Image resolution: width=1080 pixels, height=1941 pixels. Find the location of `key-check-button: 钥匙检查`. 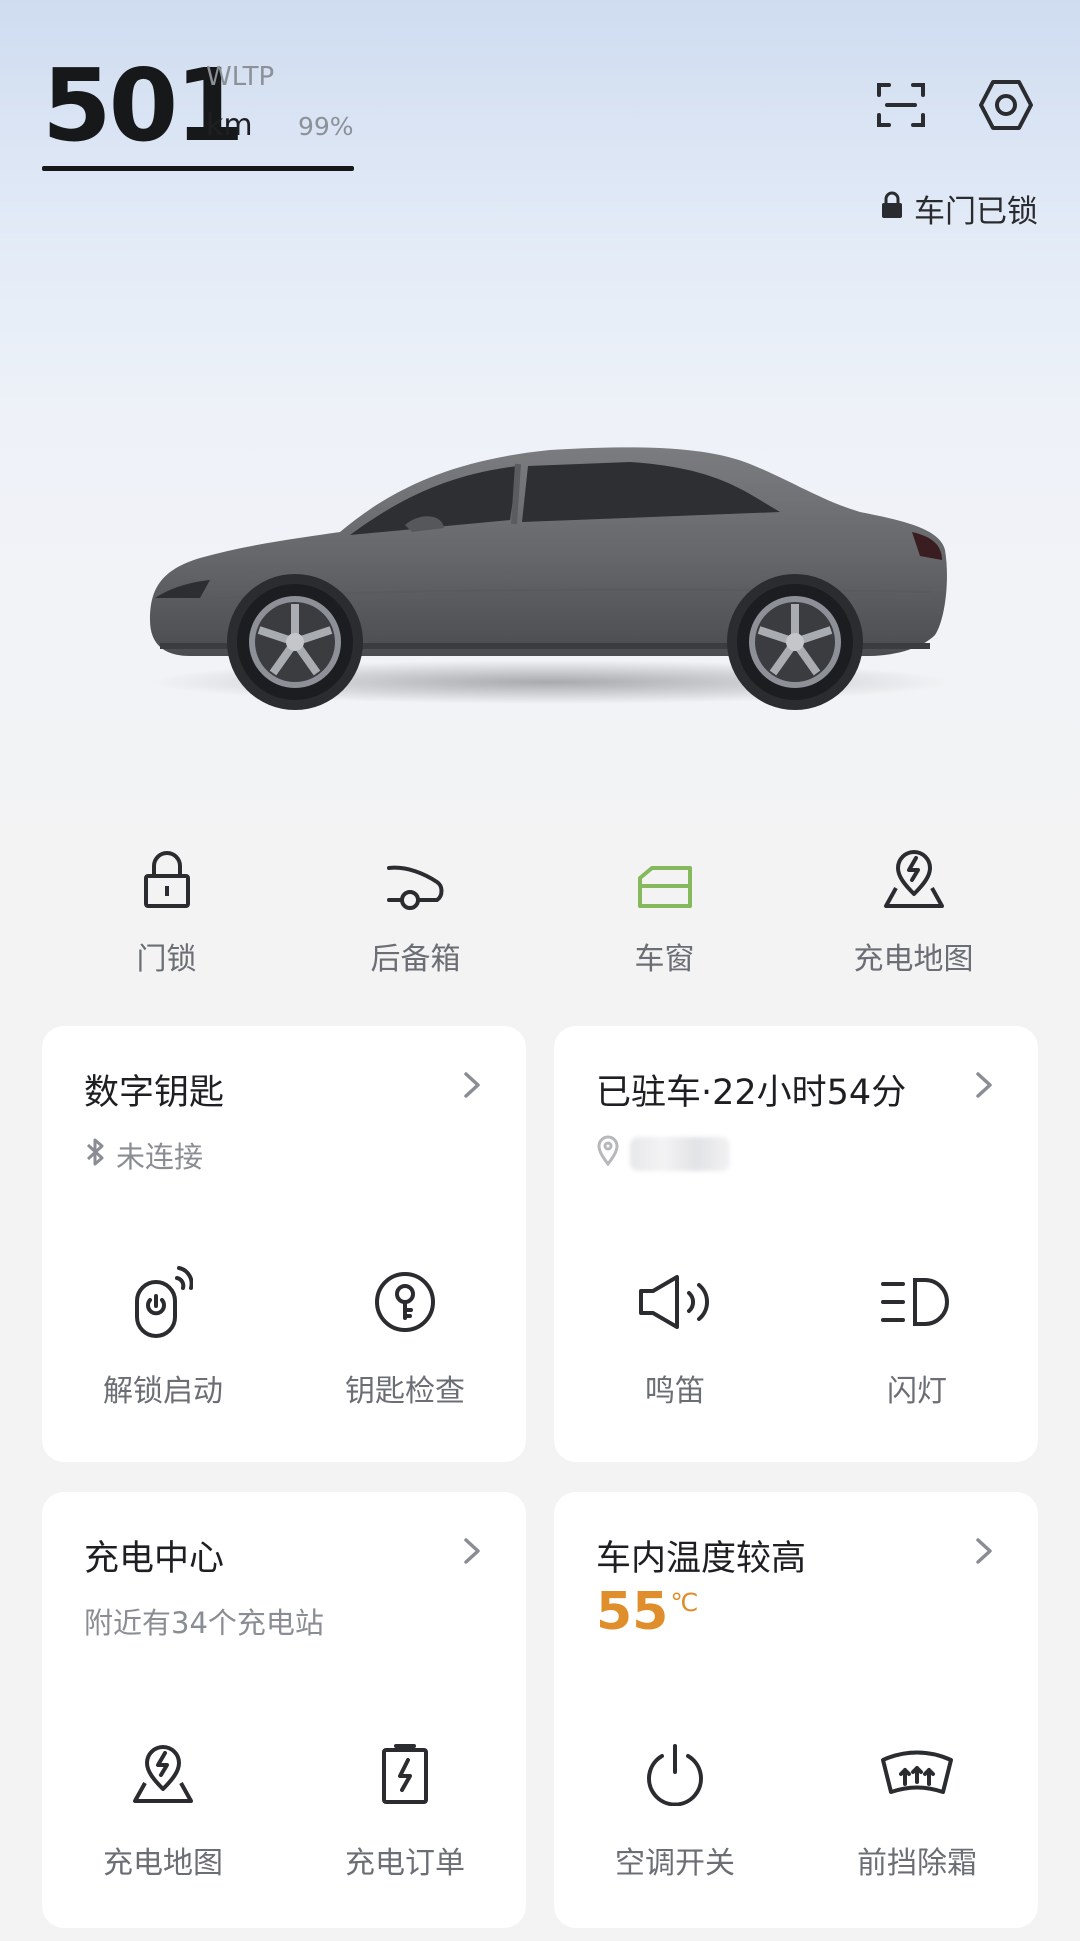

key-check-button: 钥匙检查 is located at coordinates (405, 1337).